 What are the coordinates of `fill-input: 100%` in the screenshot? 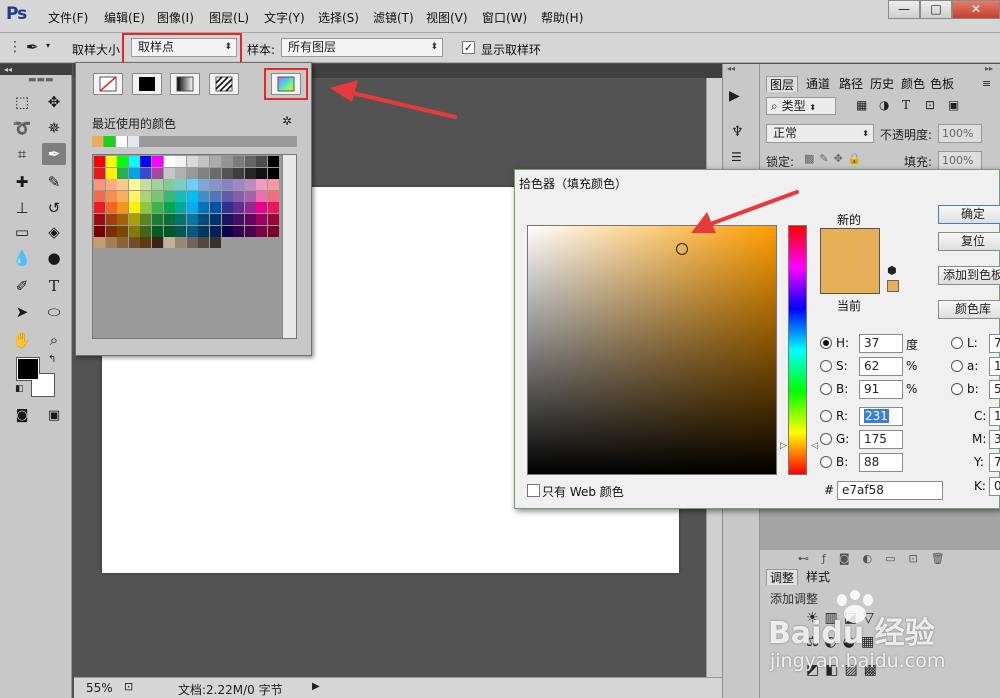 It's located at (960, 160).